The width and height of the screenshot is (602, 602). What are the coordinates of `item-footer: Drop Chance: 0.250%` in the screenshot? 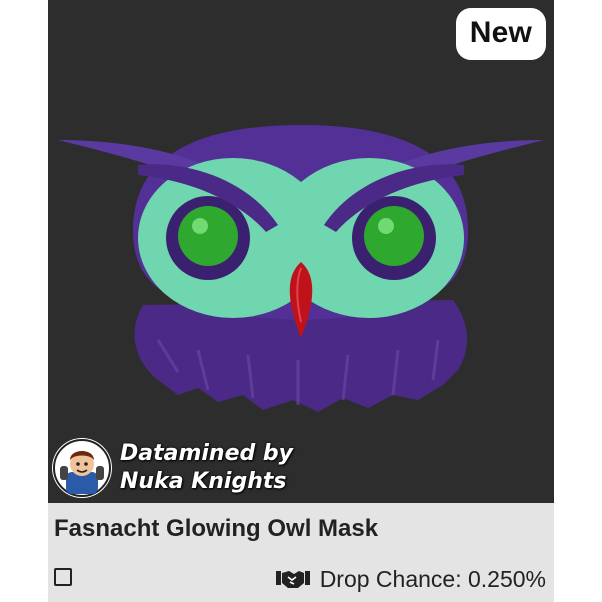 It's located at (301, 579).